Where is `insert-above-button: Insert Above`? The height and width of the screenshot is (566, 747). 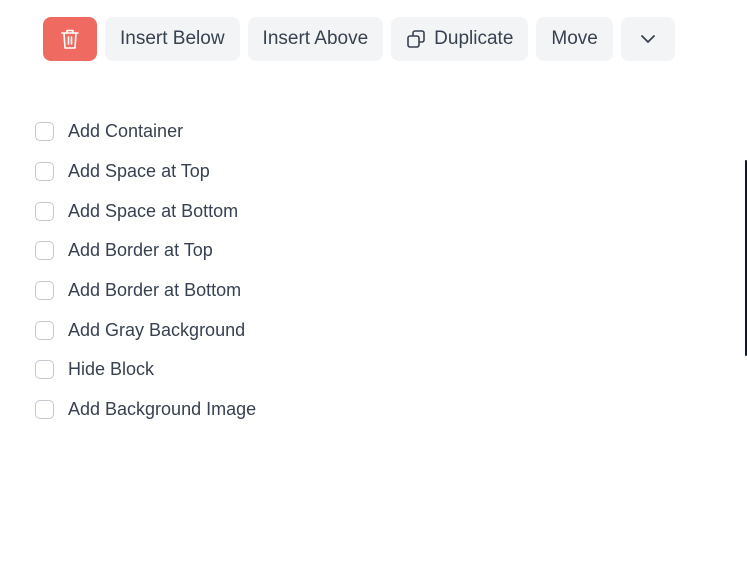 insert-above-button: Insert Above is located at coordinates (315, 39).